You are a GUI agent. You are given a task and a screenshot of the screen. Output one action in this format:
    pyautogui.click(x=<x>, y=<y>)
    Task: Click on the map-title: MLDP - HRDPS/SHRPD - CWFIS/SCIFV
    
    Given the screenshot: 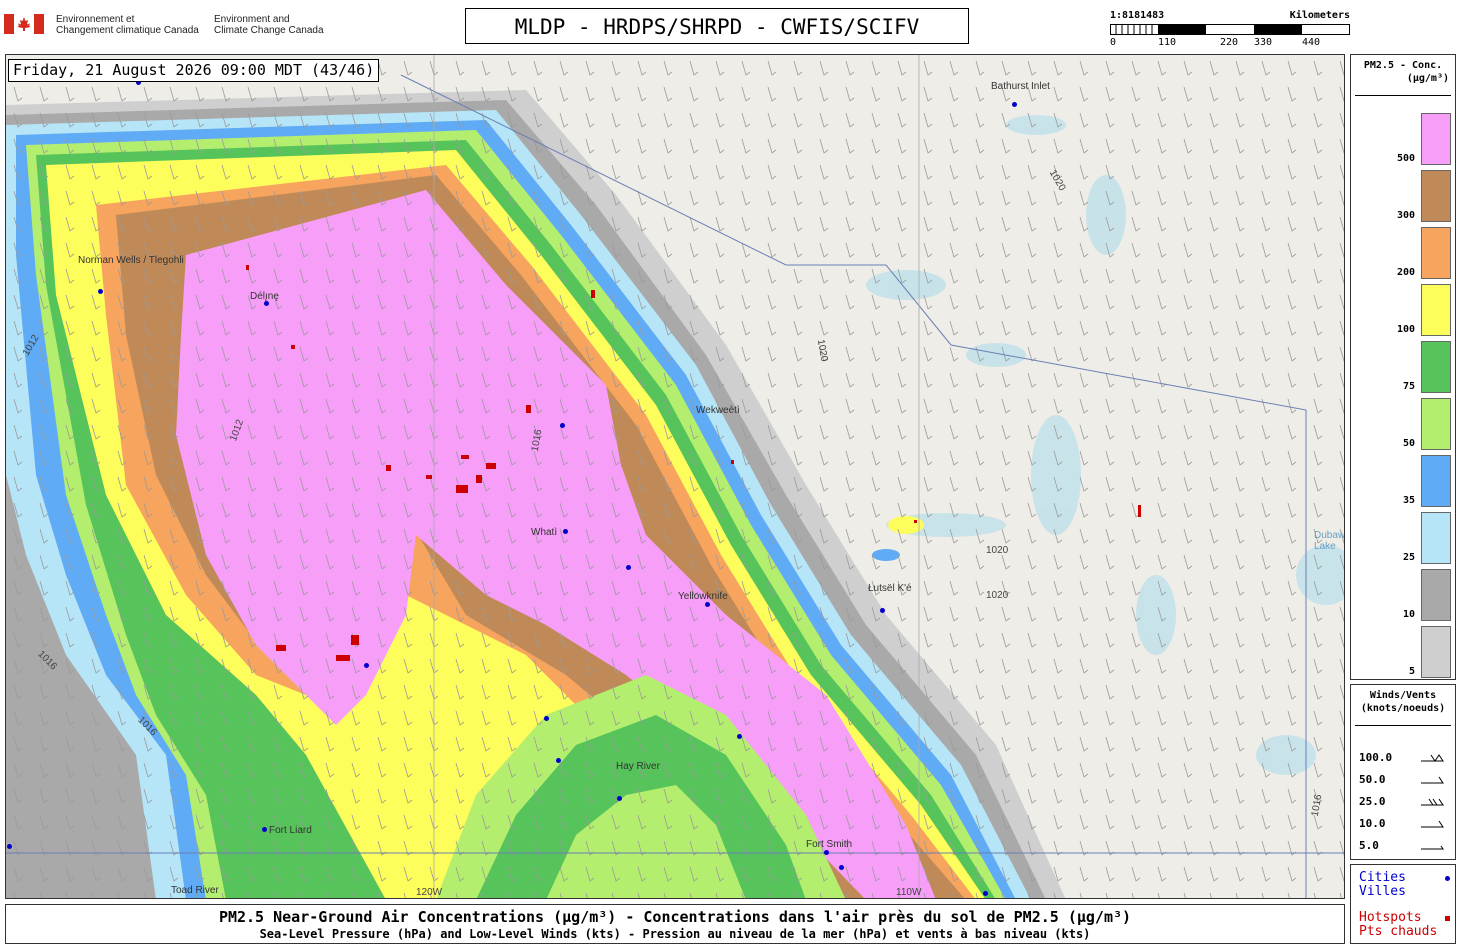 What is the action you would take?
    pyautogui.click(x=717, y=26)
    